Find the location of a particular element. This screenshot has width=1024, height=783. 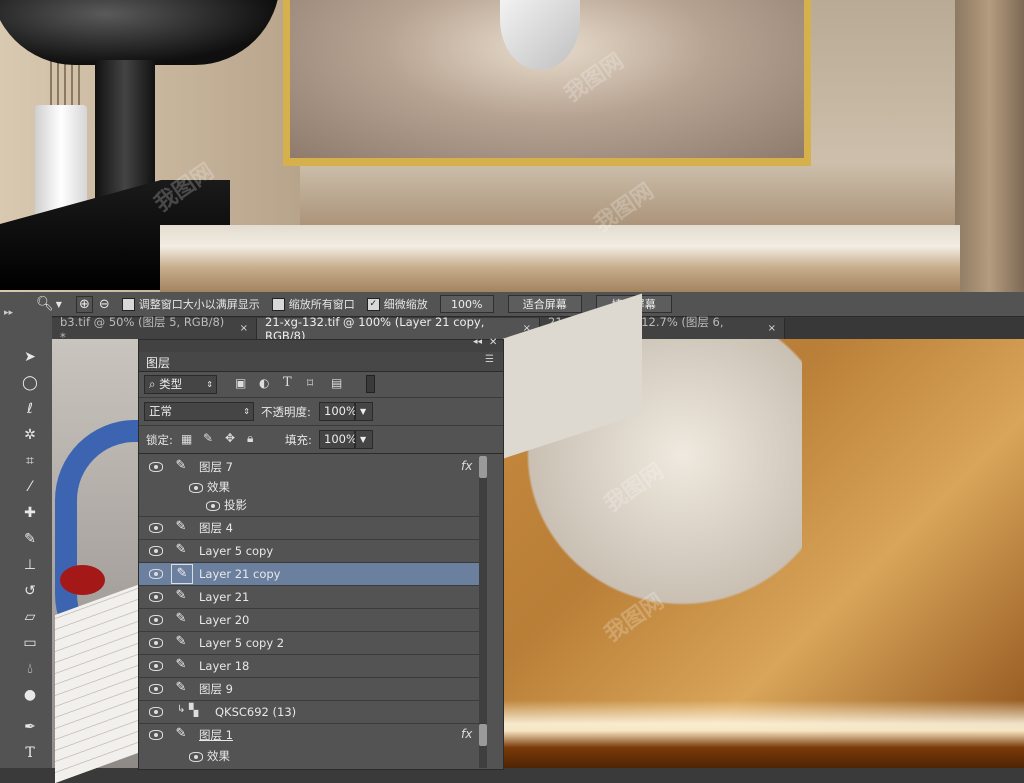

opacity-dropdown: ▼ is located at coordinates (364, 411).